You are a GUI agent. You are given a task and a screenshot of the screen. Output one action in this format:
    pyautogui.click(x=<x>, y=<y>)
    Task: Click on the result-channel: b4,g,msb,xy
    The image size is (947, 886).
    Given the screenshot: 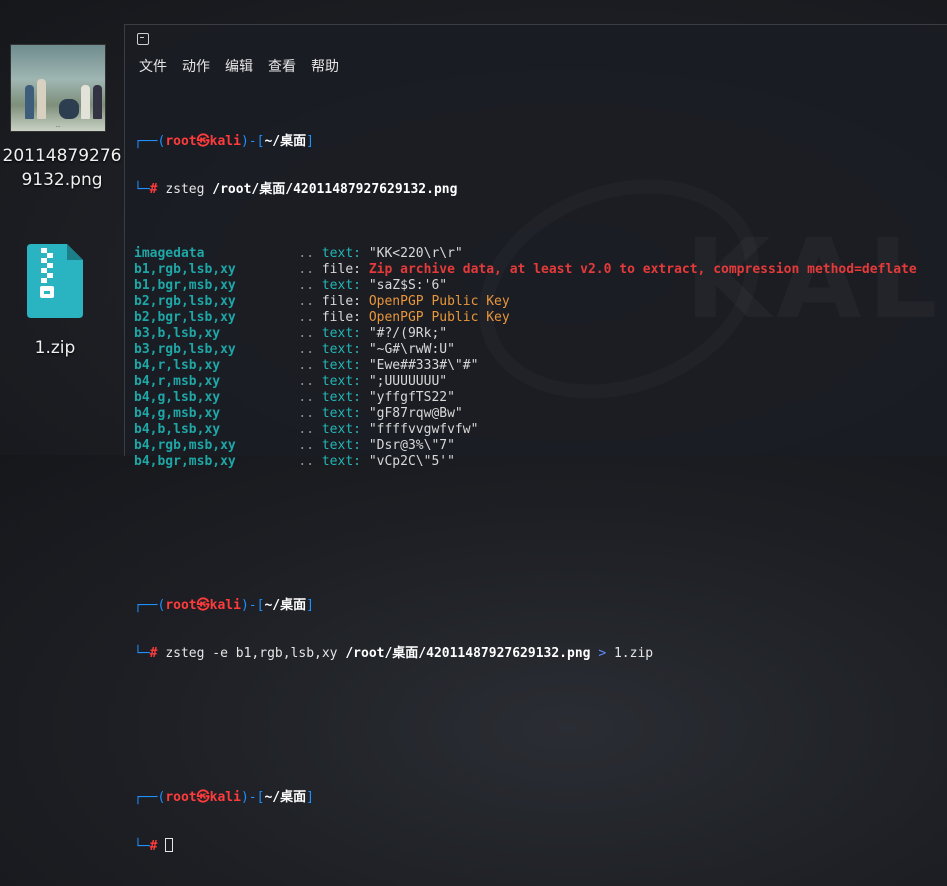 What is the action you would take?
    pyautogui.click(x=177, y=413)
    